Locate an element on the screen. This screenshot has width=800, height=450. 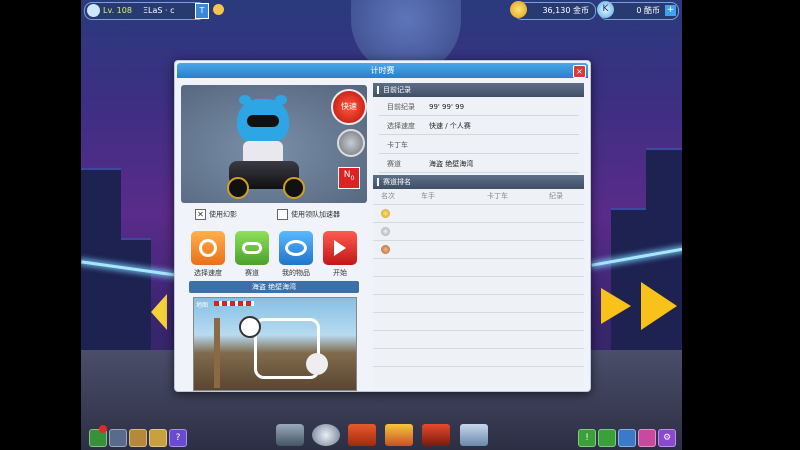
column-header: 卡丁车 is located at coordinates (497, 196).